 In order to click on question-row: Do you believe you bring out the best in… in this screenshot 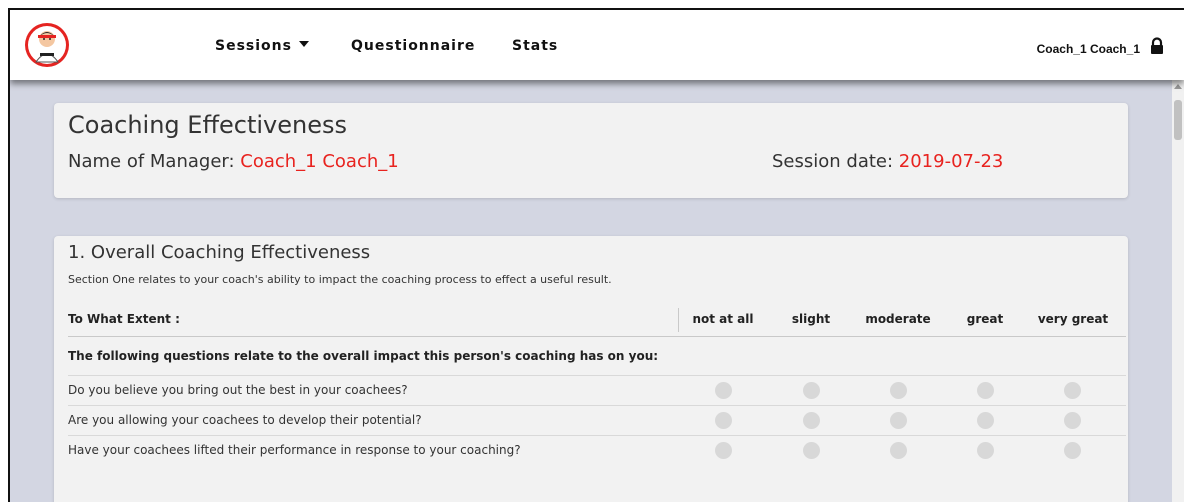, I will do `click(597, 390)`.